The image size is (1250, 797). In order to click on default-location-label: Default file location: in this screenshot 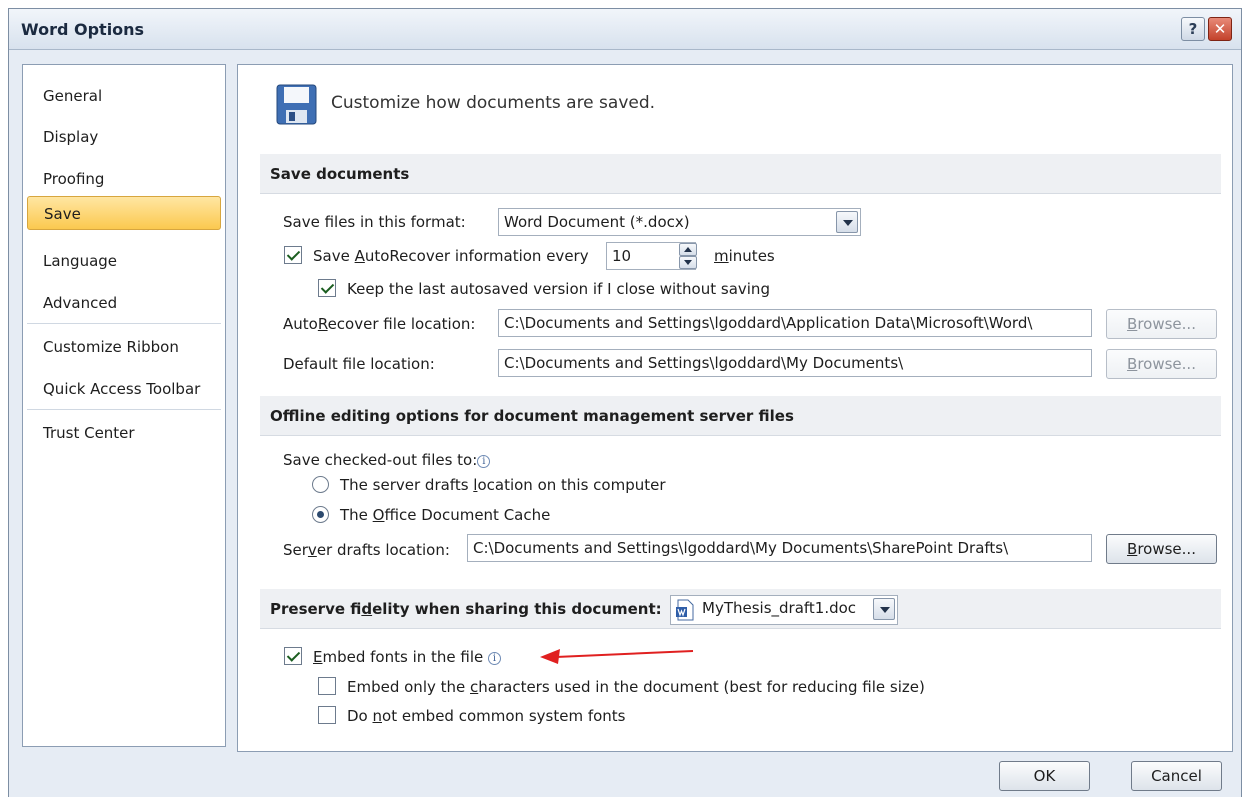, I will do `click(359, 364)`.